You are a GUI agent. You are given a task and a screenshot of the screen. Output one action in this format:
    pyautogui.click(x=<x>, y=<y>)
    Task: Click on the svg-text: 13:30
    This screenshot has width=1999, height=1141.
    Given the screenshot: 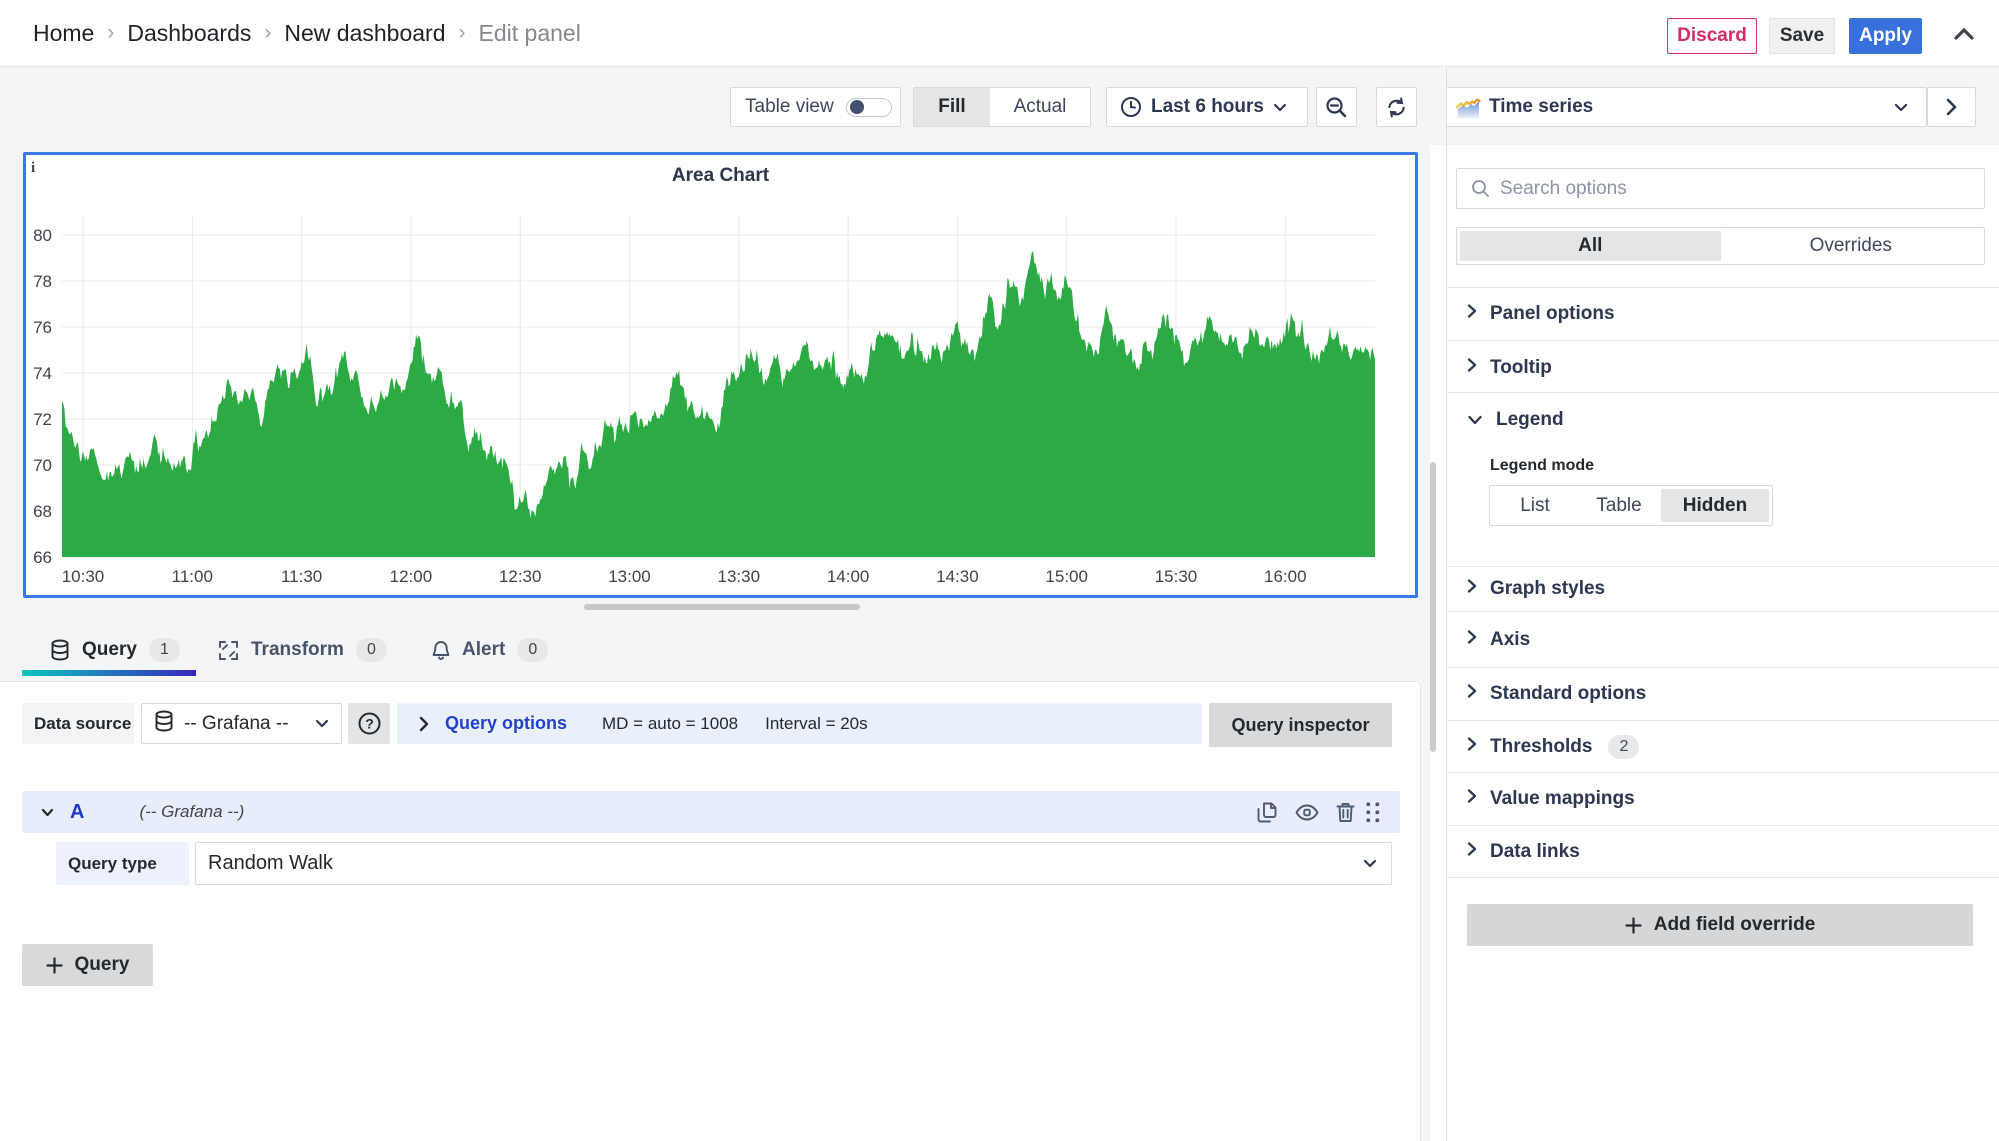 What is the action you would take?
    pyautogui.click(x=739, y=576)
    